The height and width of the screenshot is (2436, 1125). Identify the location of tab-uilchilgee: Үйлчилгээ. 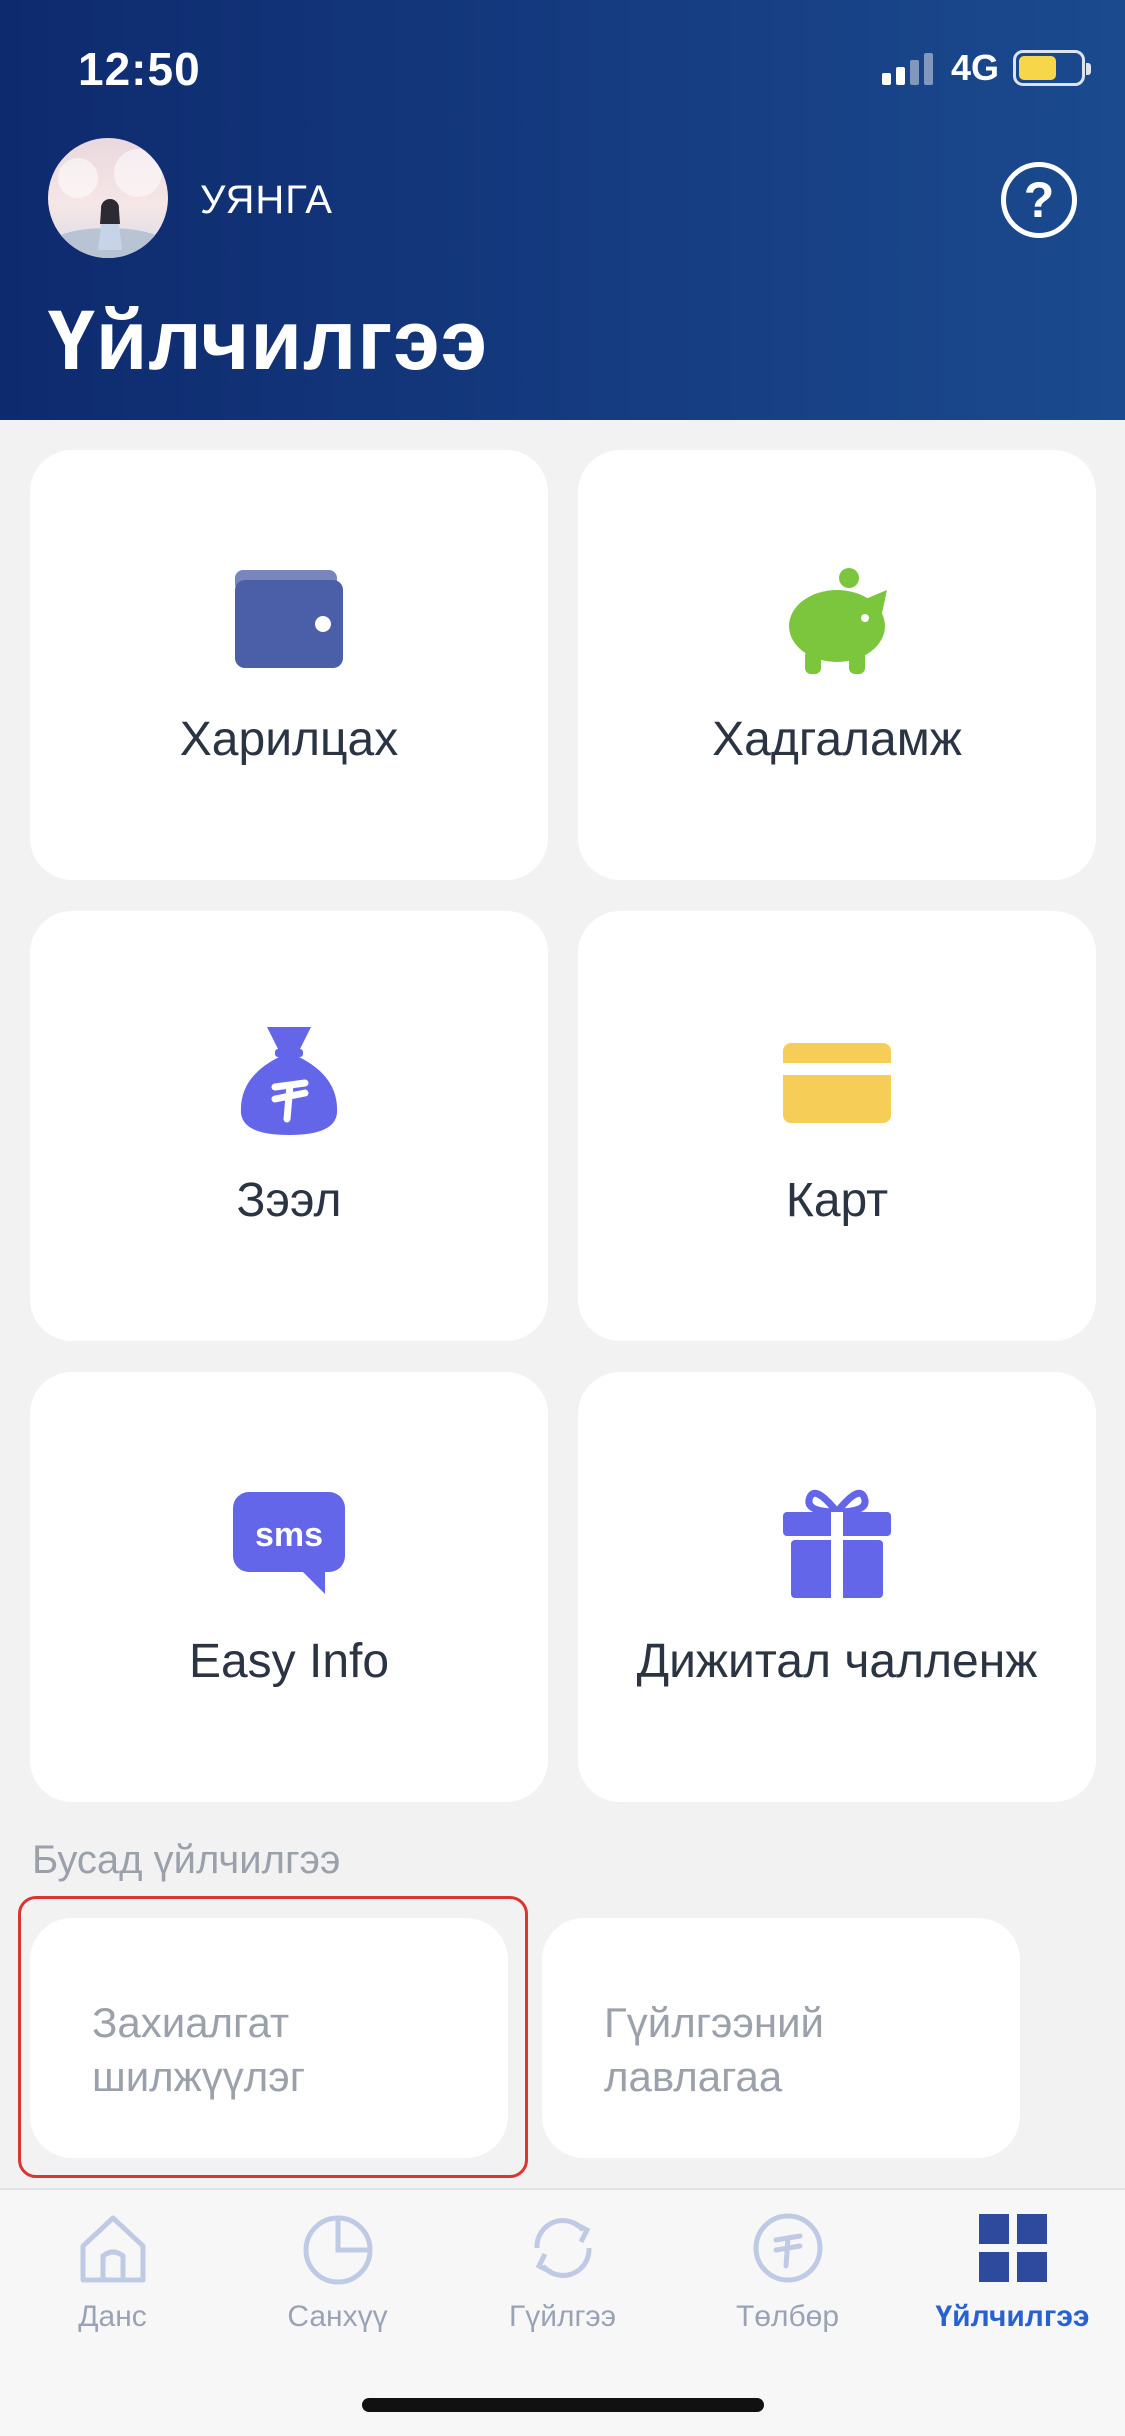
(1012, 2272).